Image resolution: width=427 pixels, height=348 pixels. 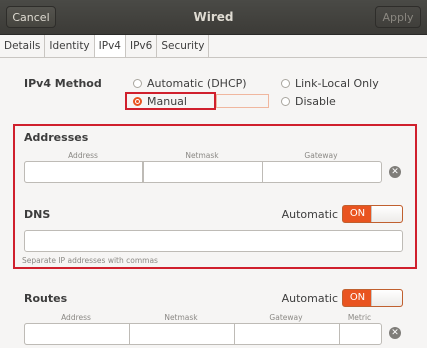 What do you see at coordinates (182, 334) in the screenshot?
I see `route-netmask-input` at bounding box center [182, 334].